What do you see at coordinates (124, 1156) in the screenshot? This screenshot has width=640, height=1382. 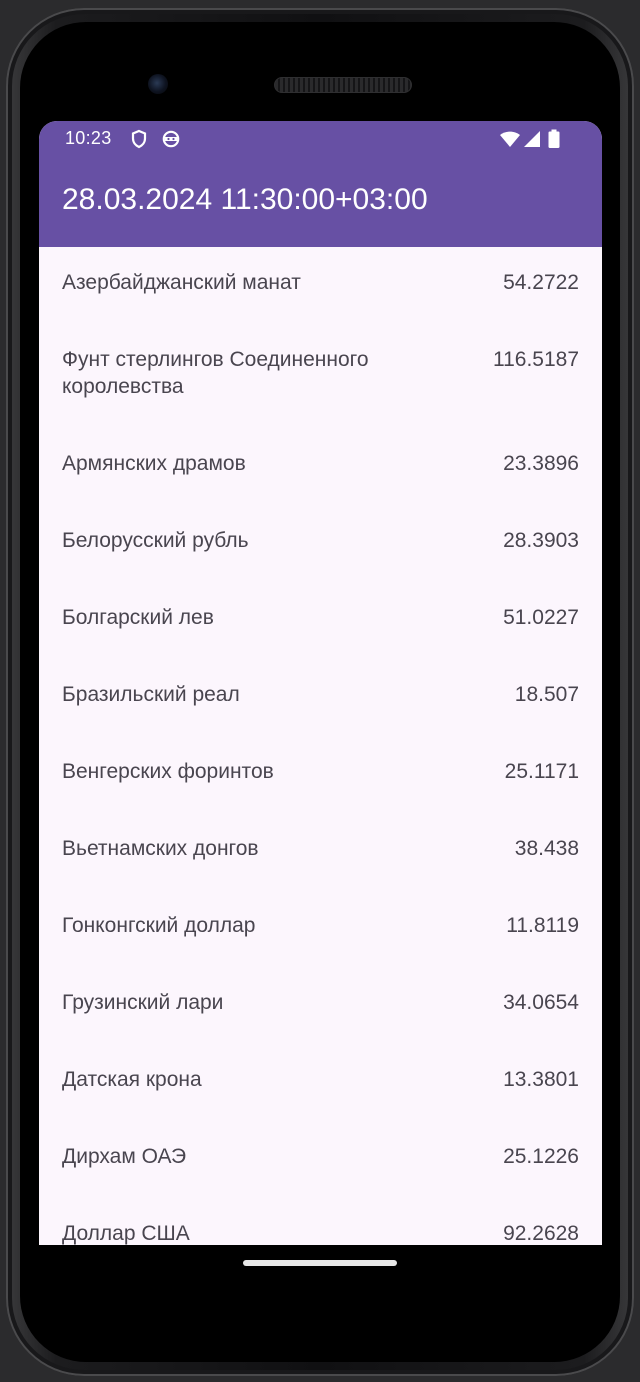 I see `currency-name: Дирхам ОАЭ` at bounding box center [124, 1156].